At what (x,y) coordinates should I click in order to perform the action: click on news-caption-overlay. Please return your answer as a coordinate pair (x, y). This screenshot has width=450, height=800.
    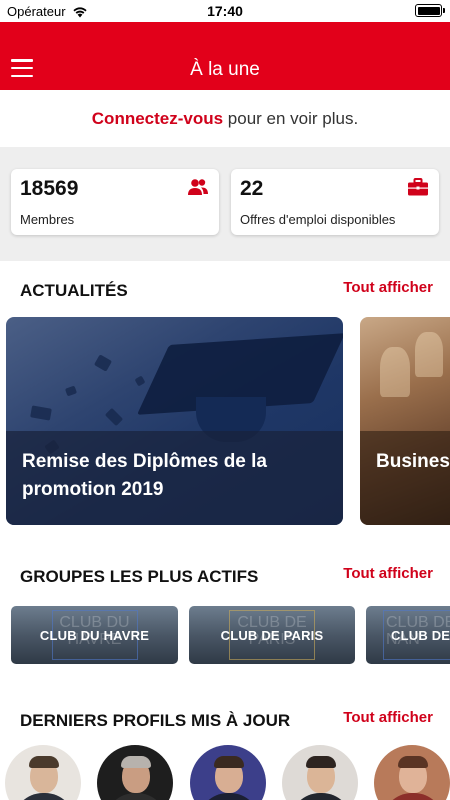
    Looking at the image, I should click on (405, 478).